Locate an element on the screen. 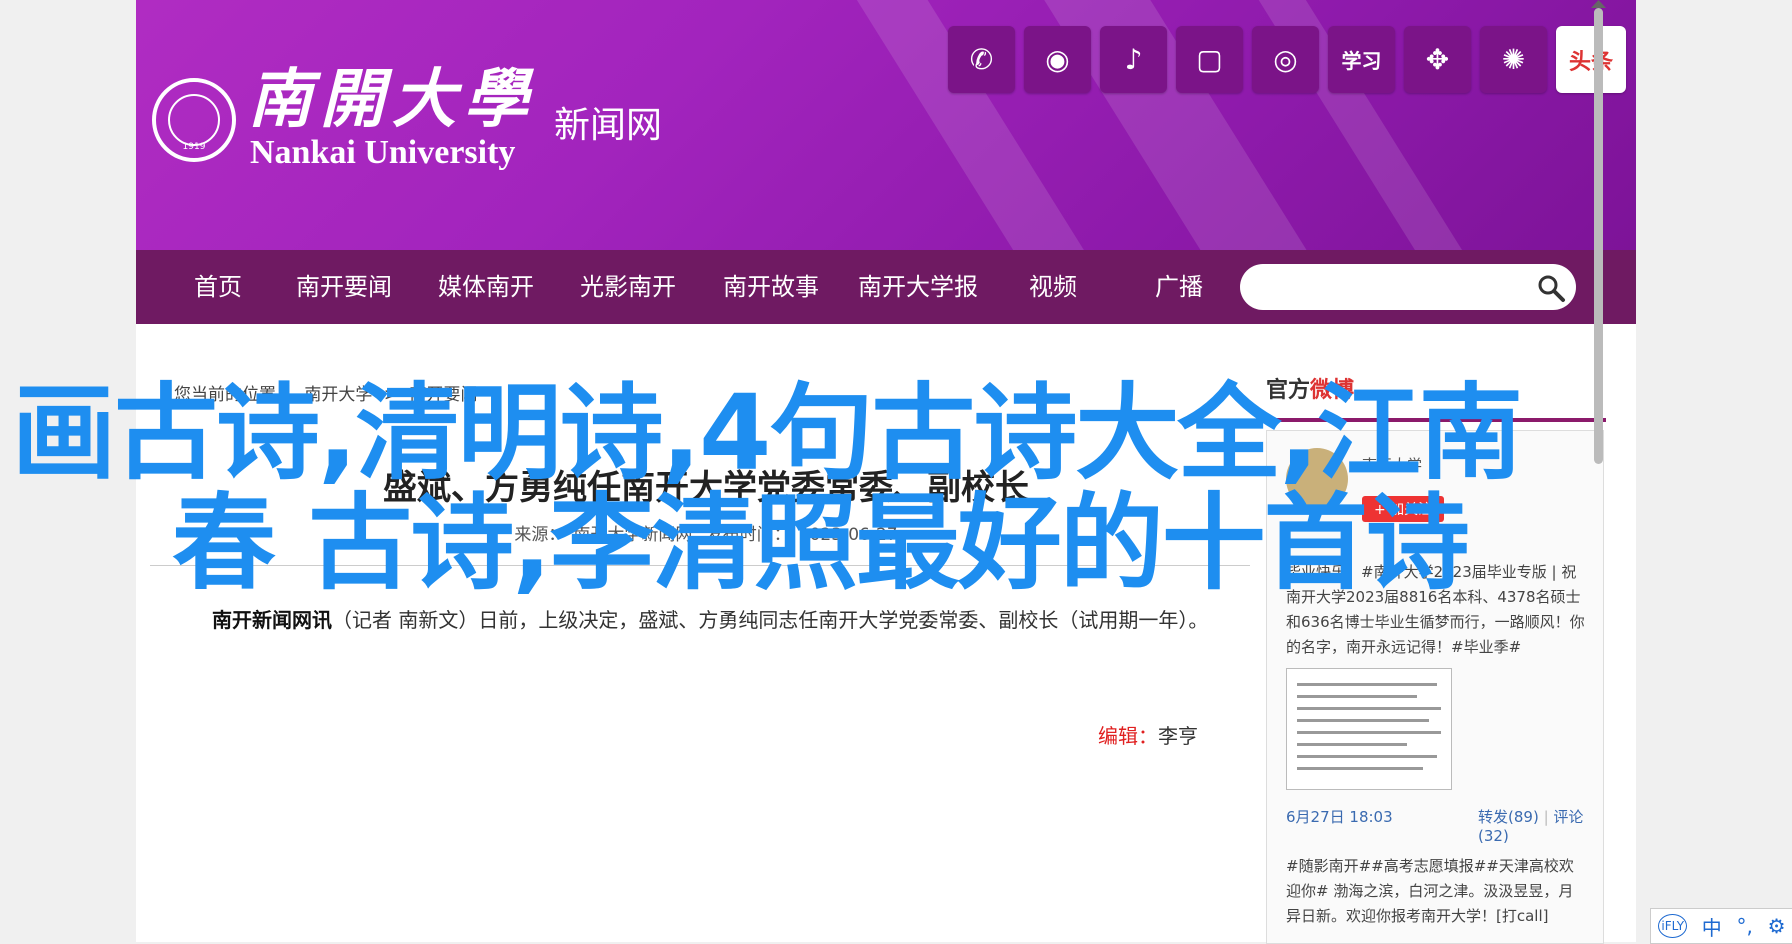  bilibili-icon: ▢ is located at coordinates (1209, 59).